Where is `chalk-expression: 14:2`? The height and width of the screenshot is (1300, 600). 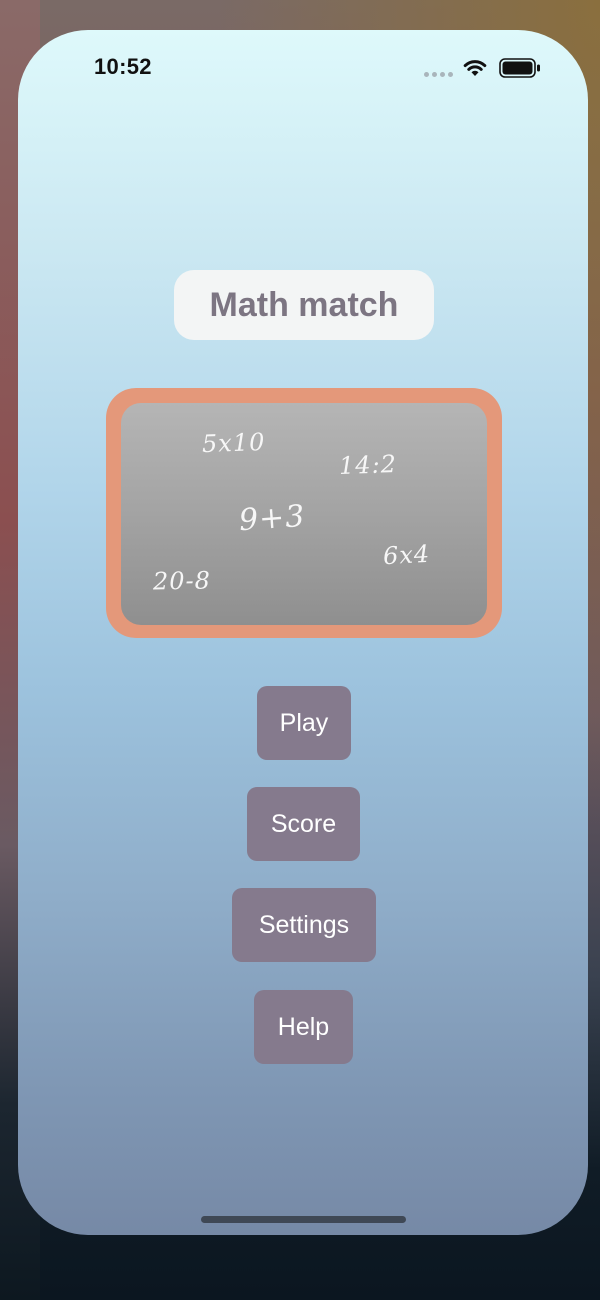
chalk-expression: 14:2 is located at coordinates (368, 465).